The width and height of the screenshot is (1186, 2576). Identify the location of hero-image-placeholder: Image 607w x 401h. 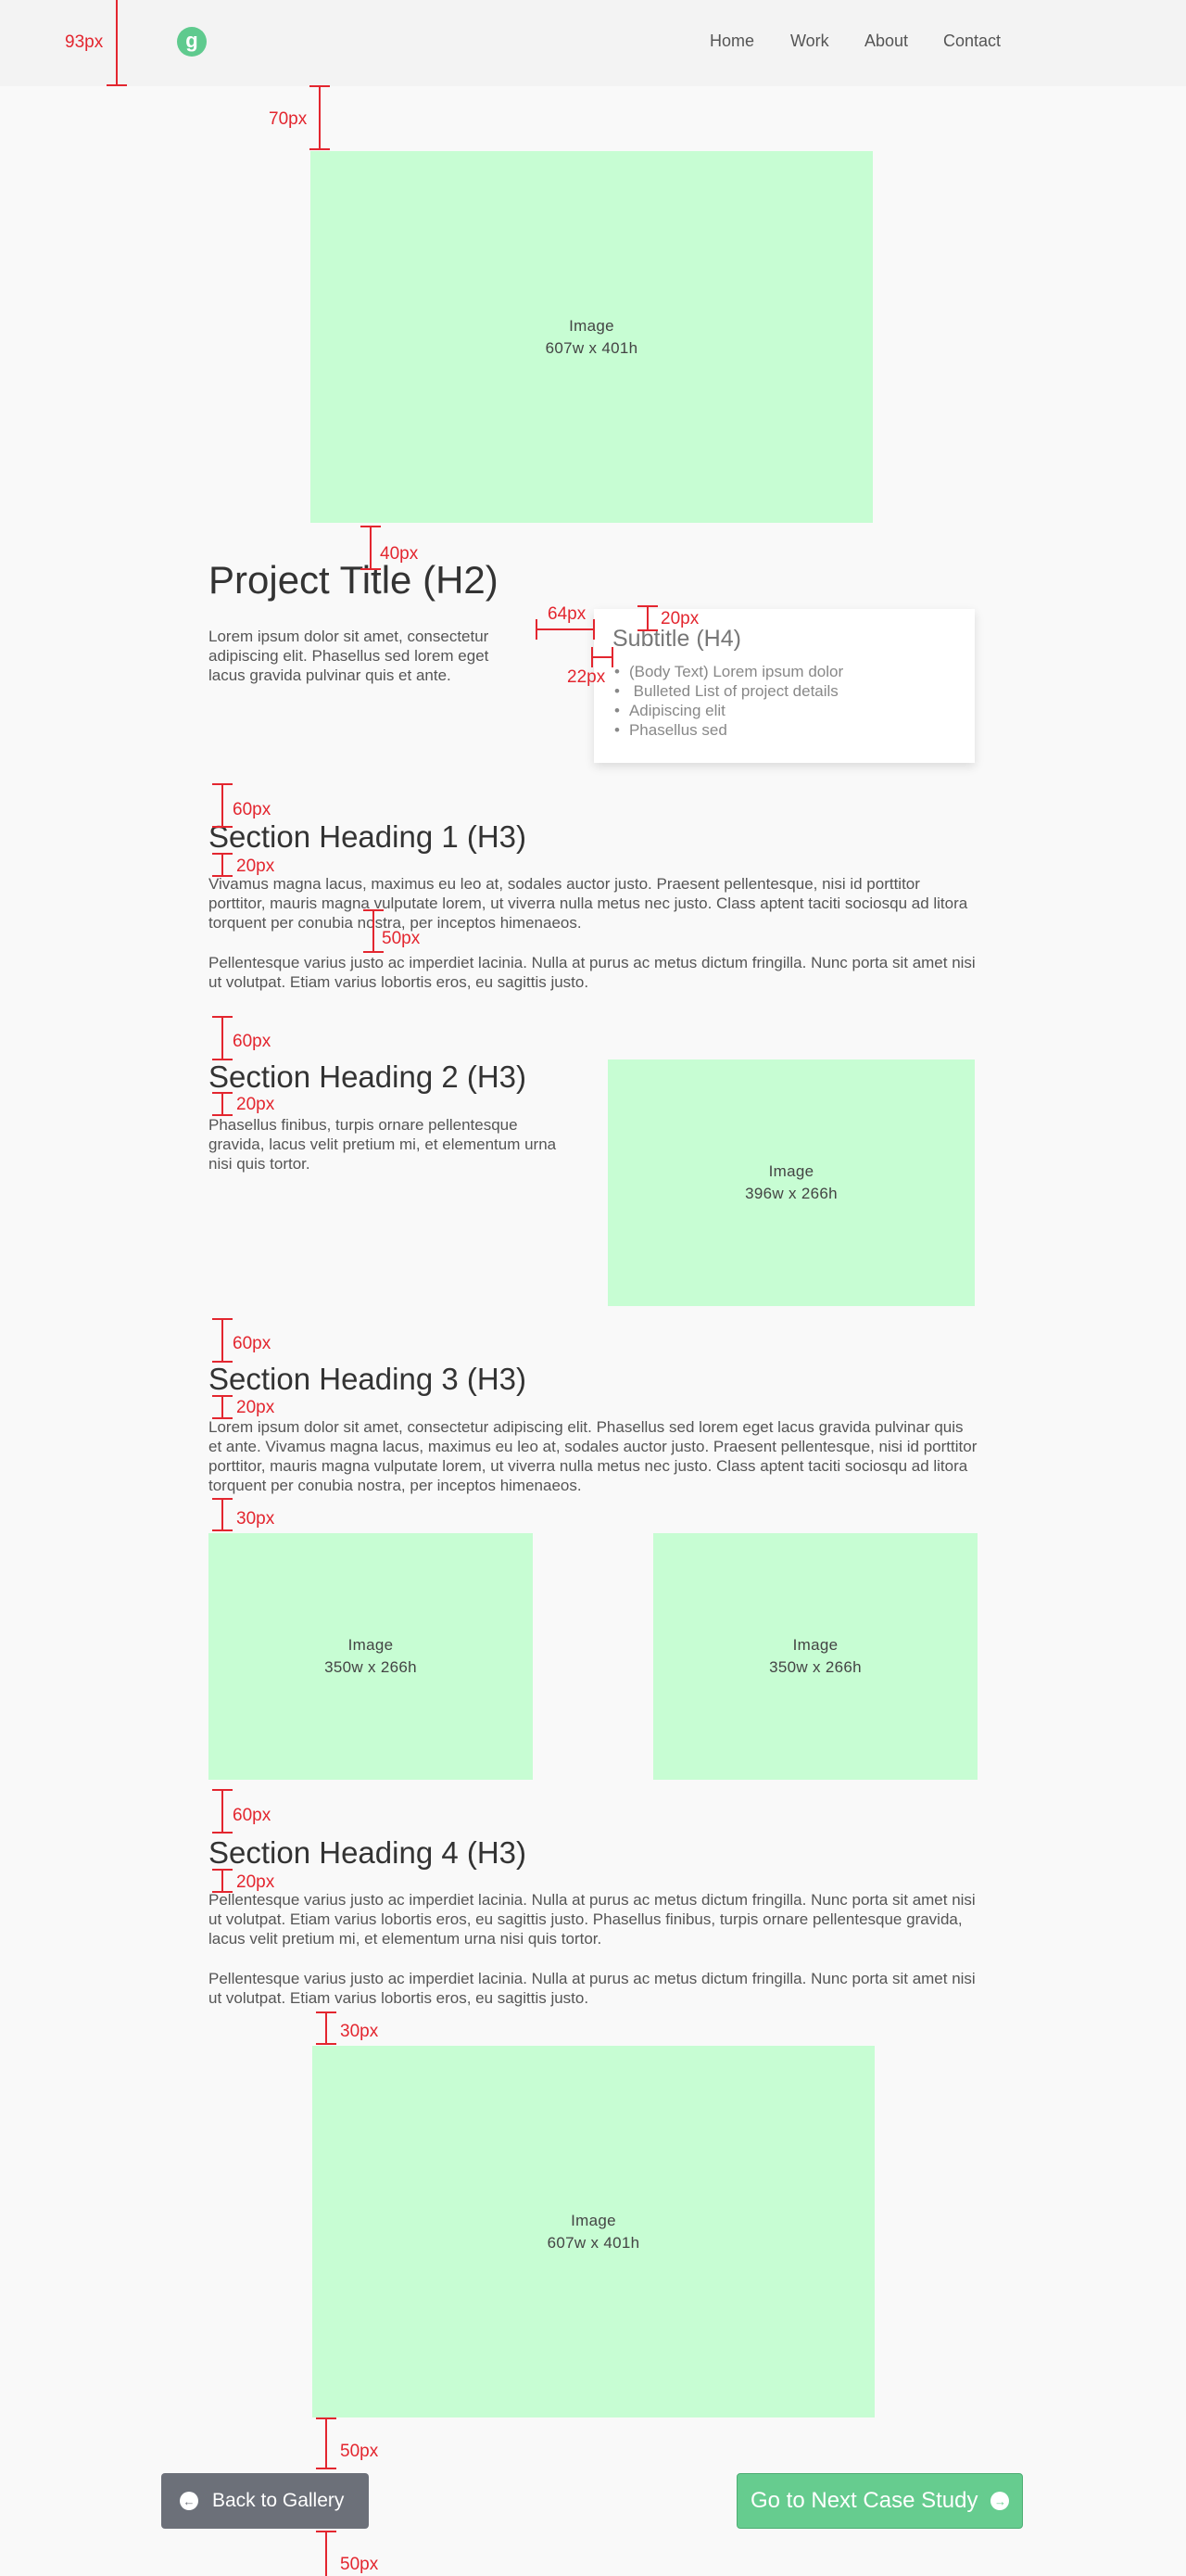
(591, 337).